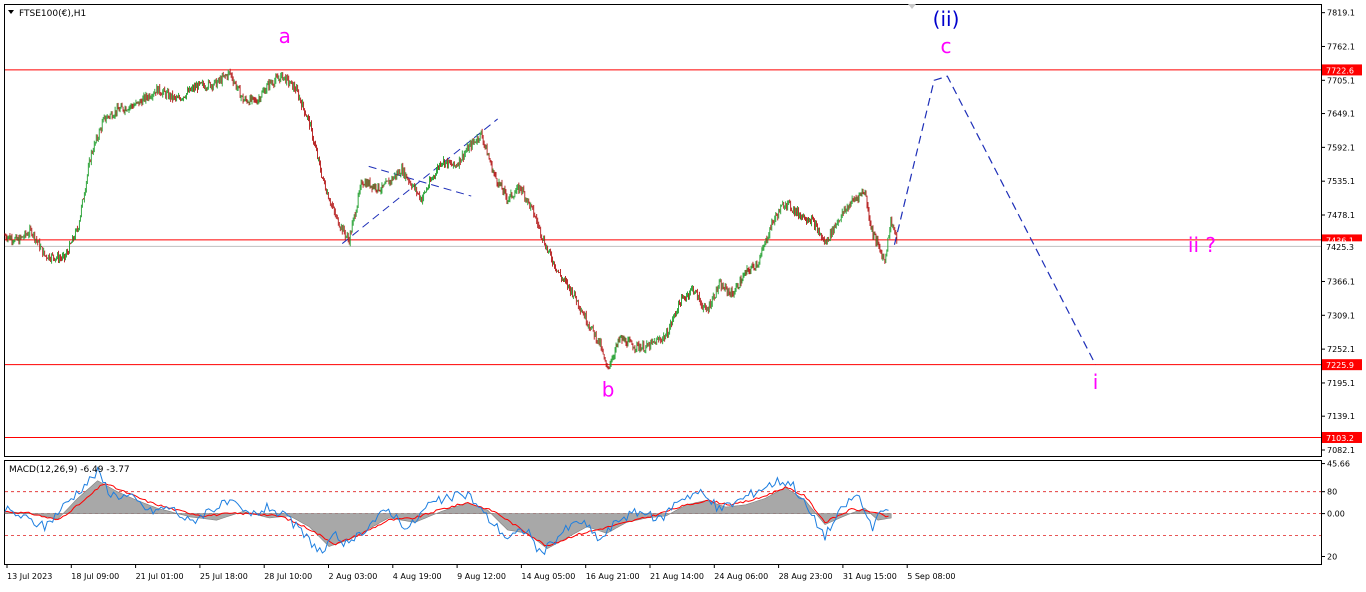 The height and width of the screenshot is (592, 1366). What do you see at coordinates (1341, 383) in the screenshot?
I see `y-tick-label: 7195.1` at bounding box center [1341, 383].